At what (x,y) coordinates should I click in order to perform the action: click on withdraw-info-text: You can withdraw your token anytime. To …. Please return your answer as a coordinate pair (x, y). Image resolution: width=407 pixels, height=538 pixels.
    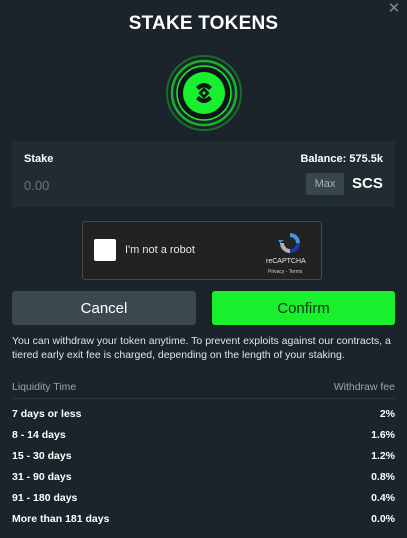
    Looking at the image, I should click on (201, 348).